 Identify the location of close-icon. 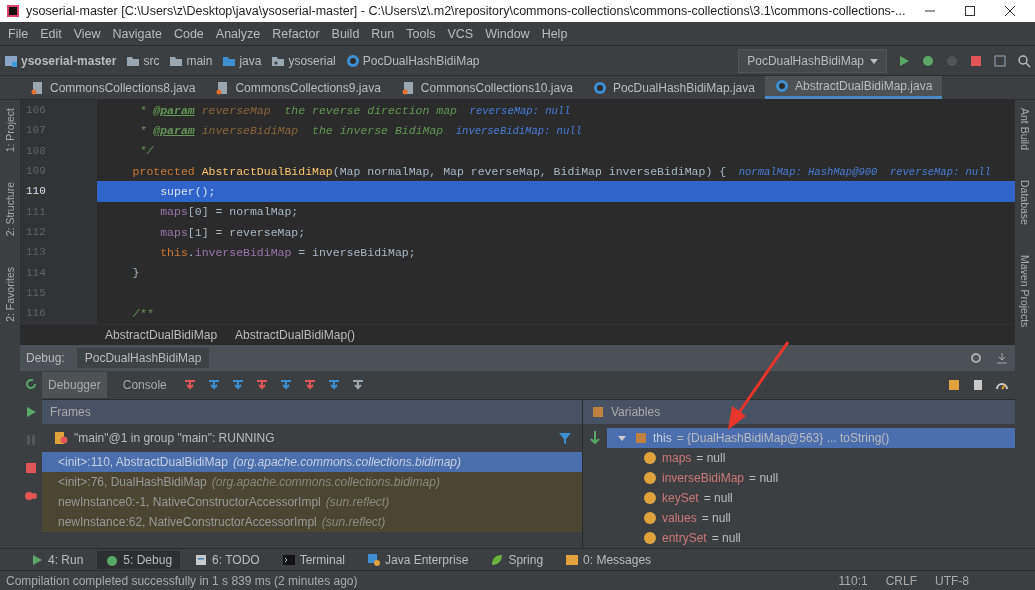
(1010, 11).